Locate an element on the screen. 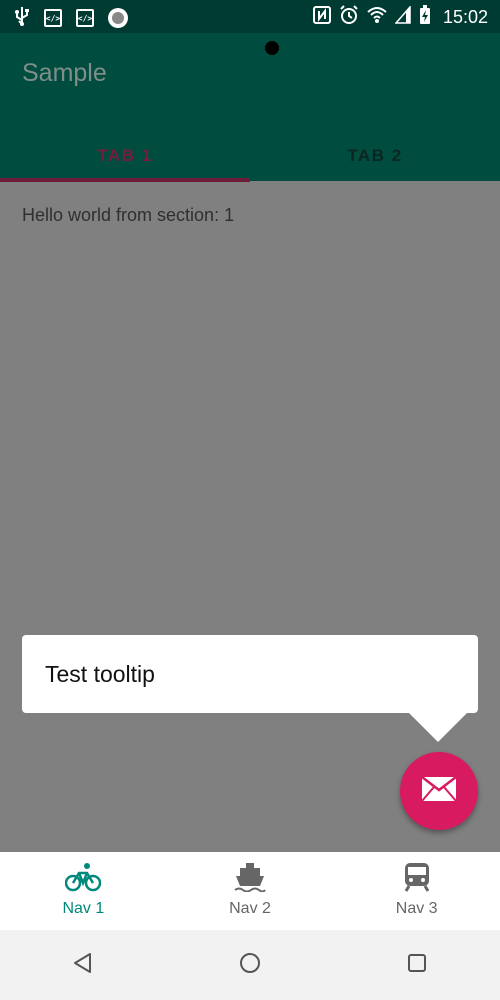  recents-square-icon is located at coordinates (417, 965).